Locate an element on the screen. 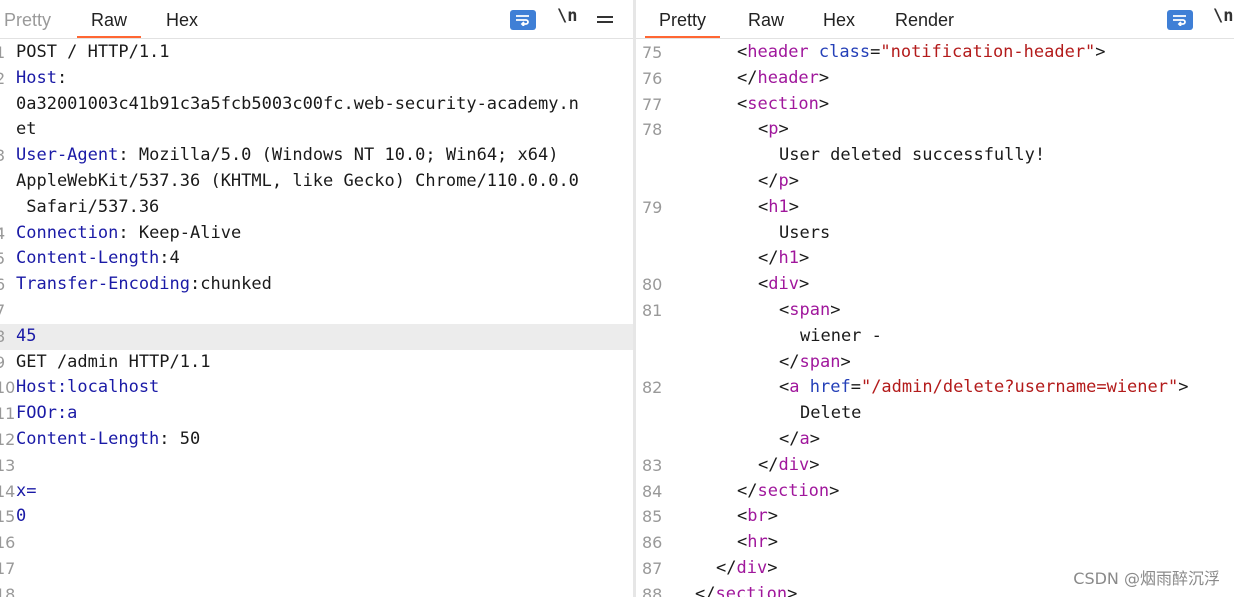  code-line: 76 </header> is located at coordinates (935, 79).